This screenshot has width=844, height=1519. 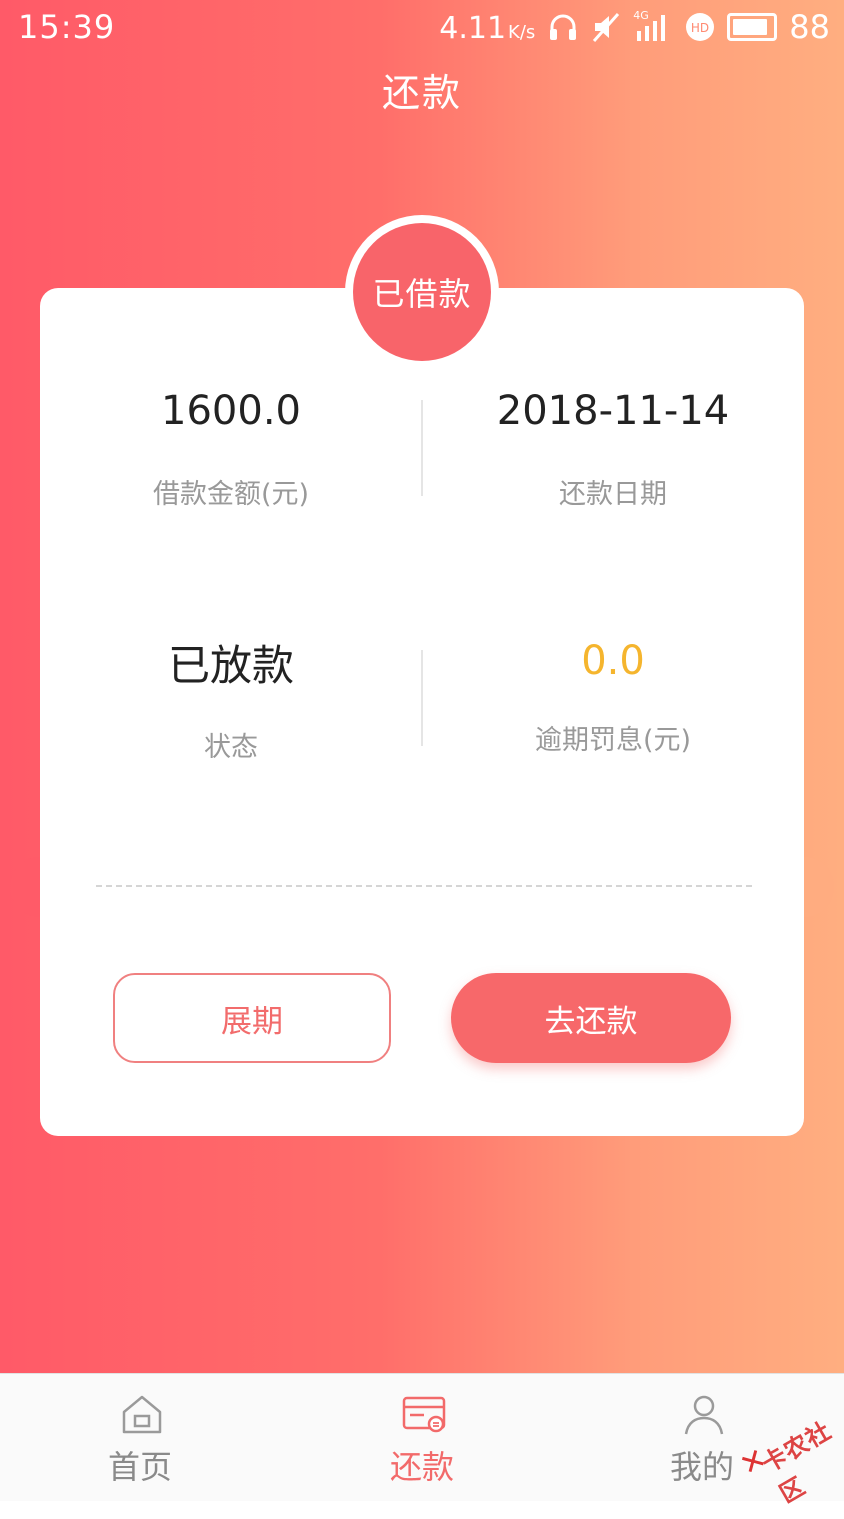 I want to click on loan-amount-value: 1600.0, so click(x=231, y=411).